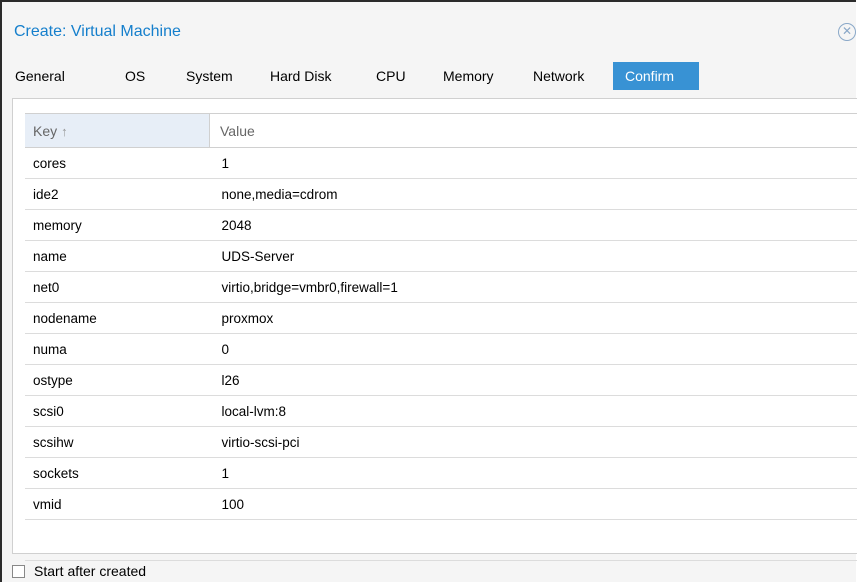 This screenshot has height=582, width=857. What do you see at coordinates (117, 163) in the screenshot?
I see `row-key: cores` at bounding box center [117, 163].